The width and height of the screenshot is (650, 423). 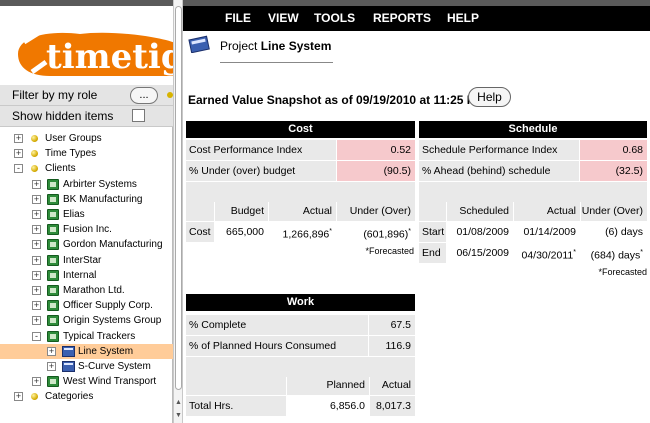 I want to click on tree-item: + Marathon Ltd., so click(x=86, y=290).